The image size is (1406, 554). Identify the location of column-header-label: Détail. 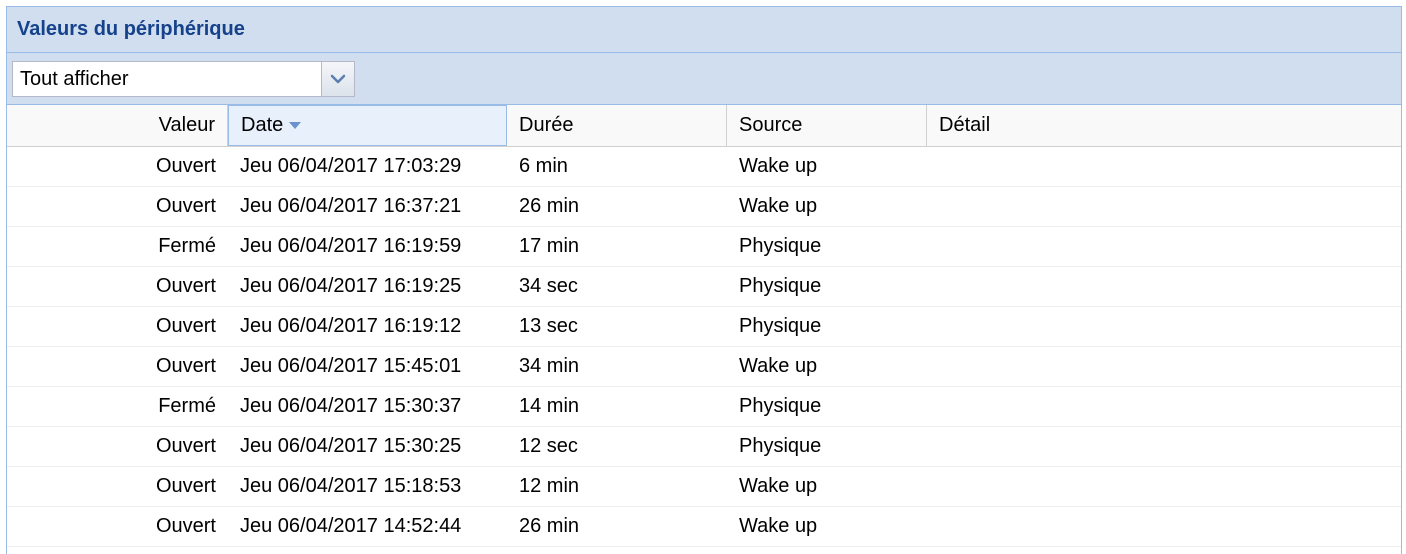
(965, 125).